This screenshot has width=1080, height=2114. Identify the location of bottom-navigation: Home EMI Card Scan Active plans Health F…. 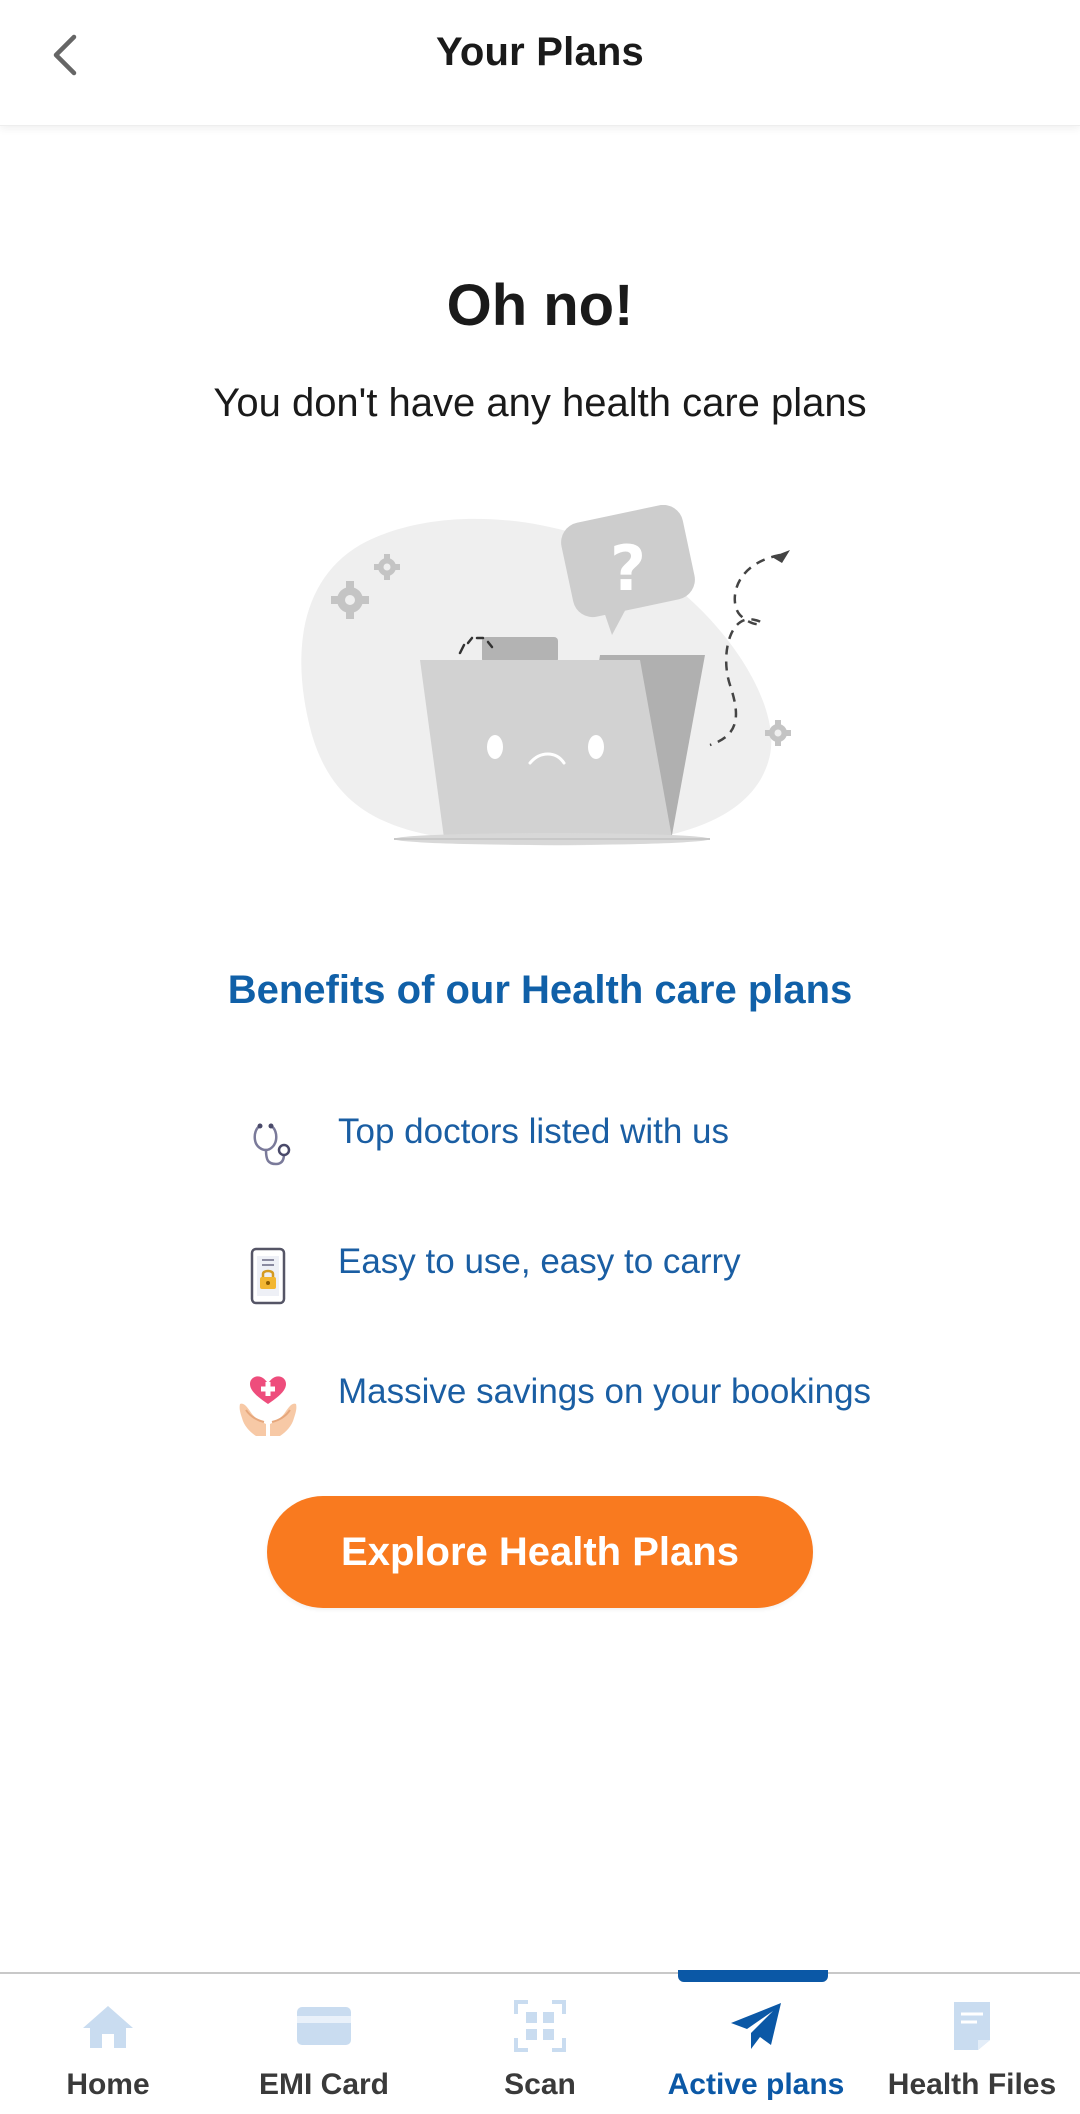
(540, 2042).